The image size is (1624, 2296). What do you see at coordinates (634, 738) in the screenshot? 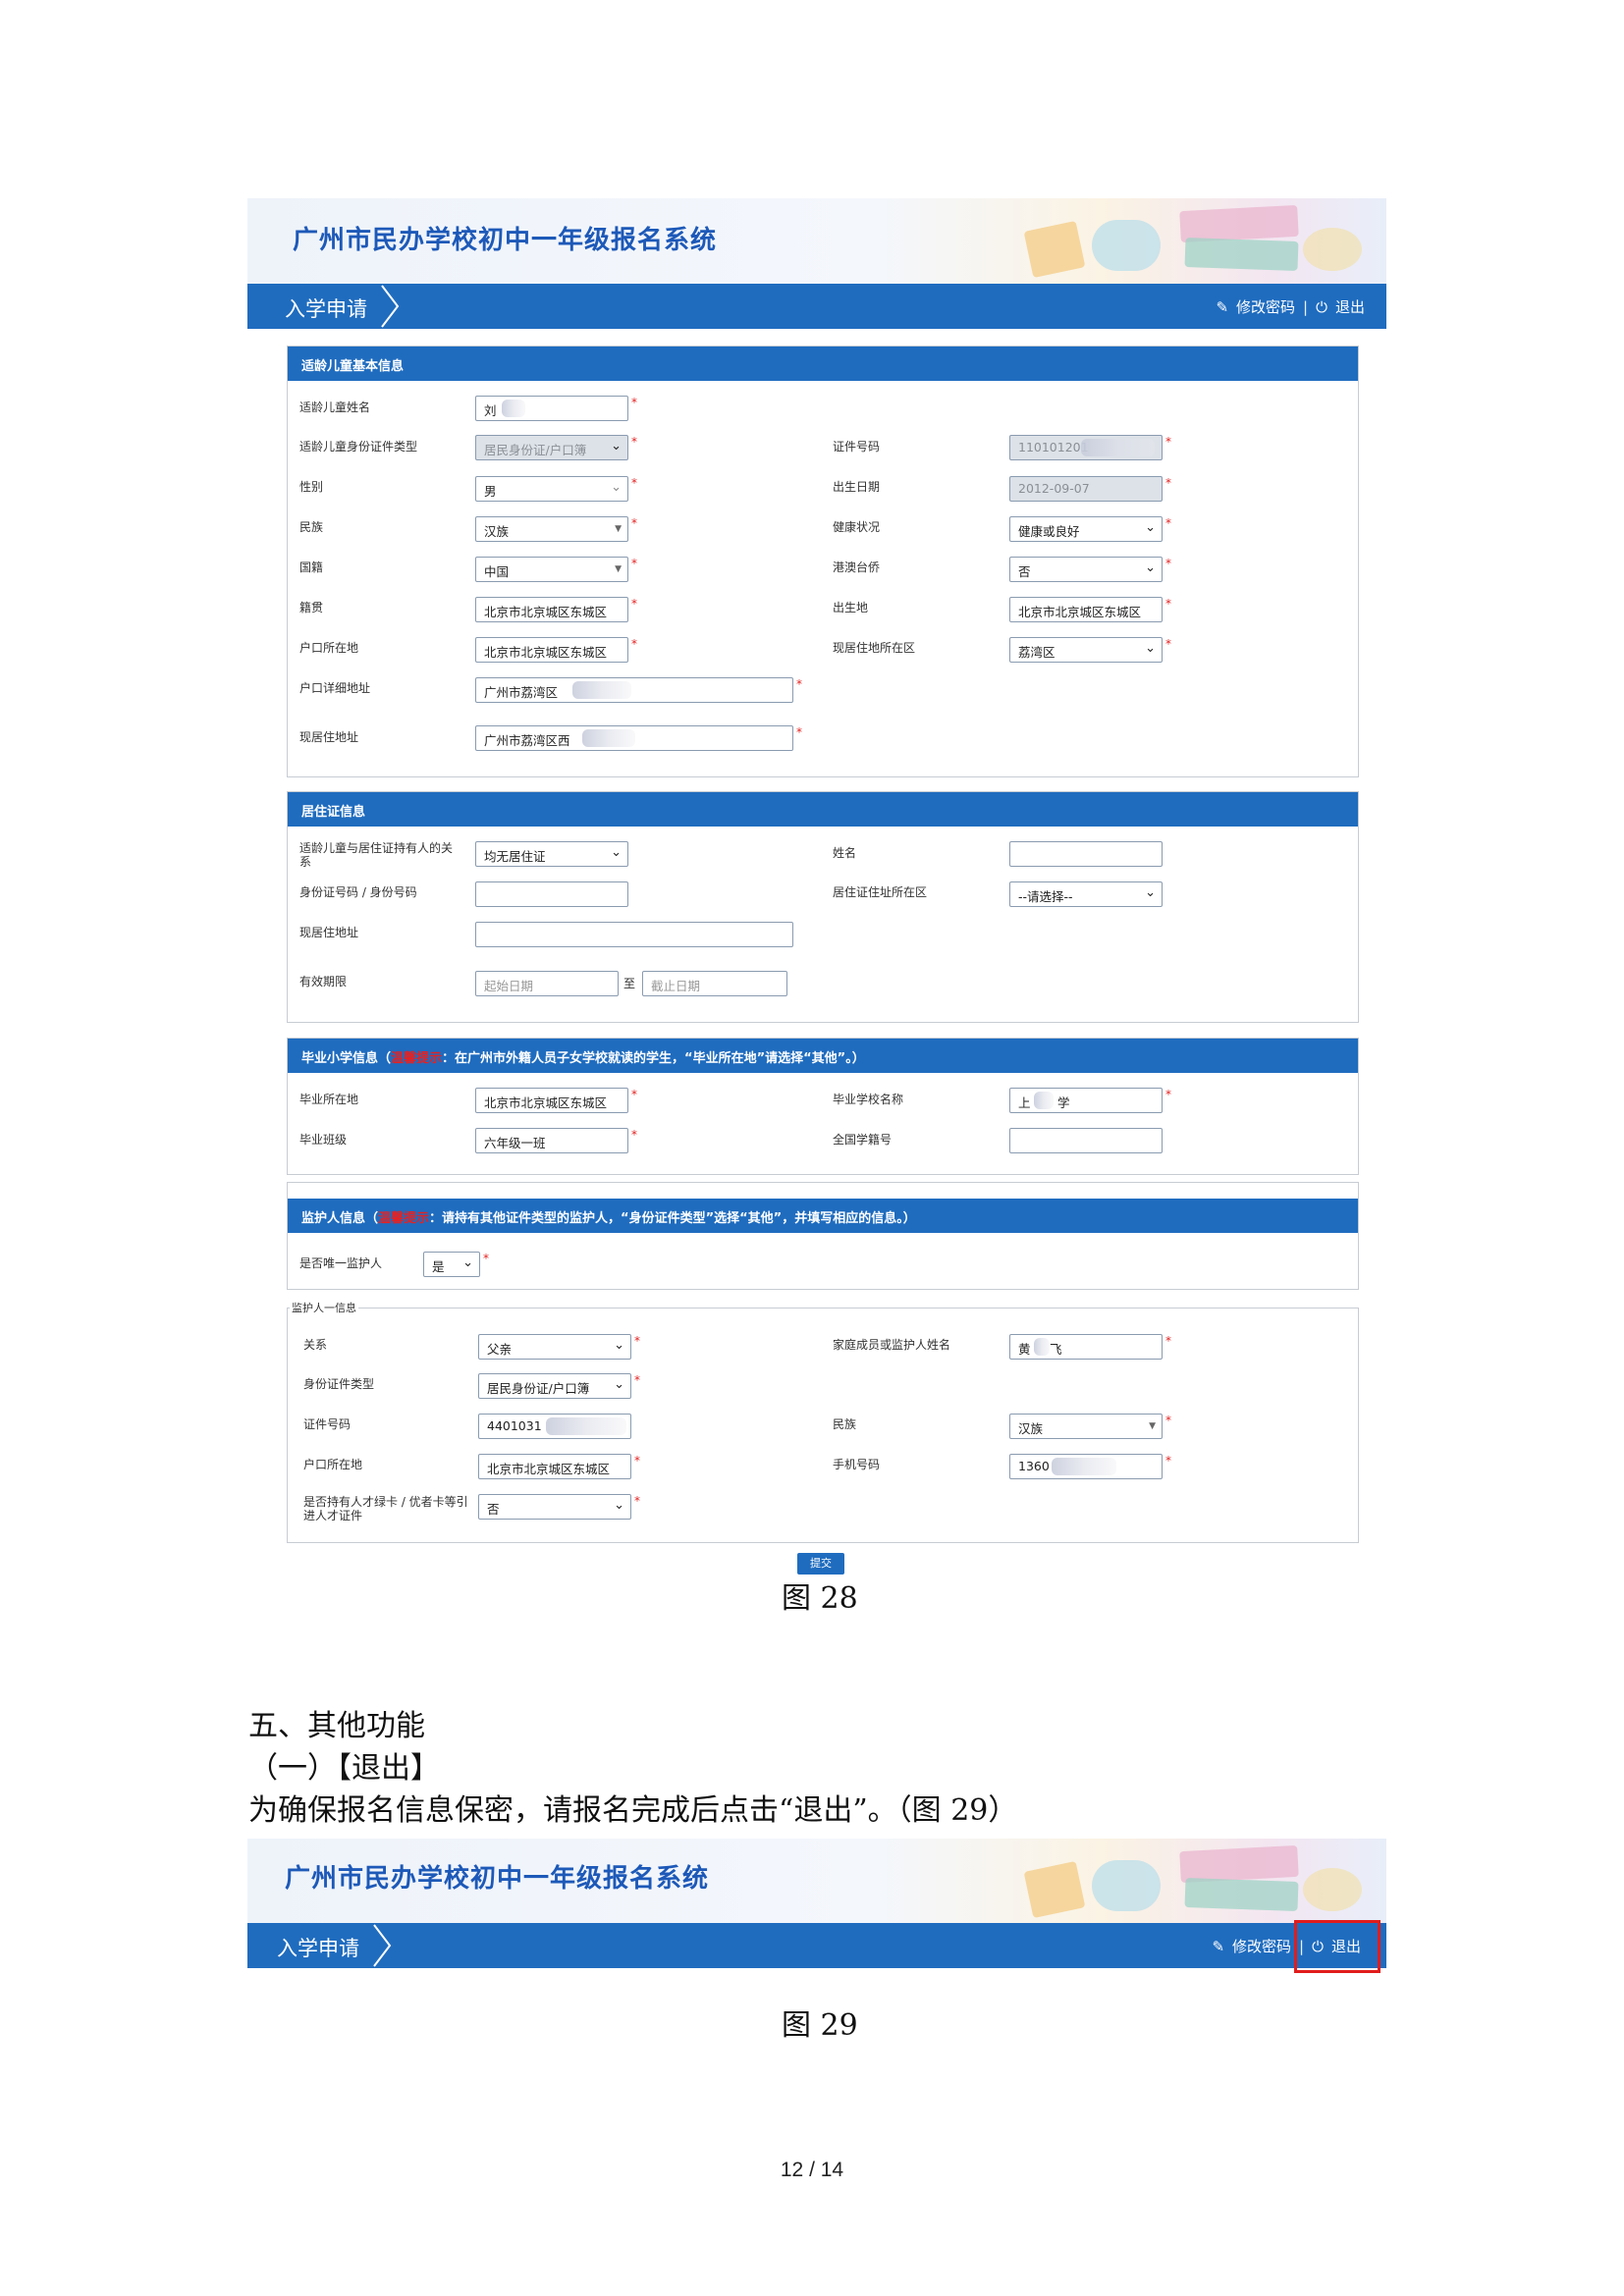
I see `residence-address-input: 广州市荔湾区西` at bounding box center [634, 738].